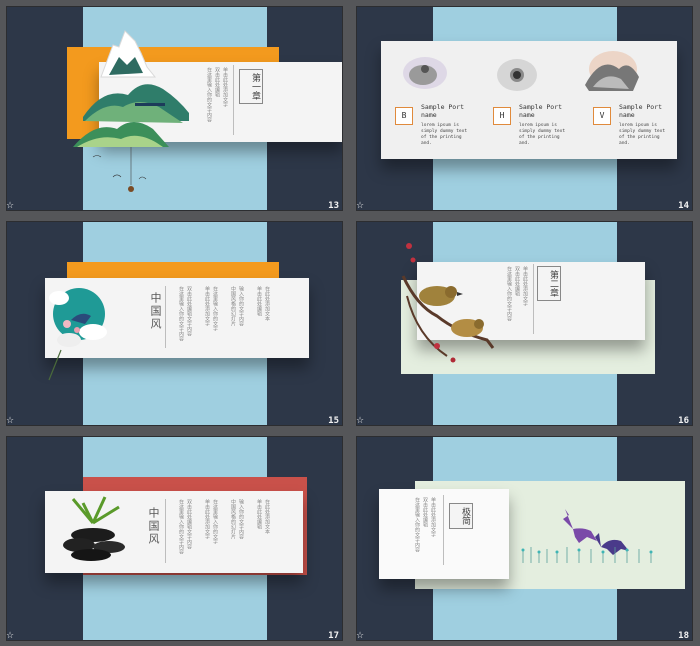 This screenshot has height=646, width=700. Describe the element at coordinates (524, 423) in the screenshot. I see `slide-meta-16: ☆ 16` at that location.